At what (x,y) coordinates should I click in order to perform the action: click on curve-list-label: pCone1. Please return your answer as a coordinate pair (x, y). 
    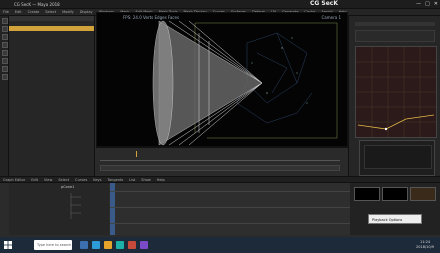
    Looking at the image, I should click on (67, 187).